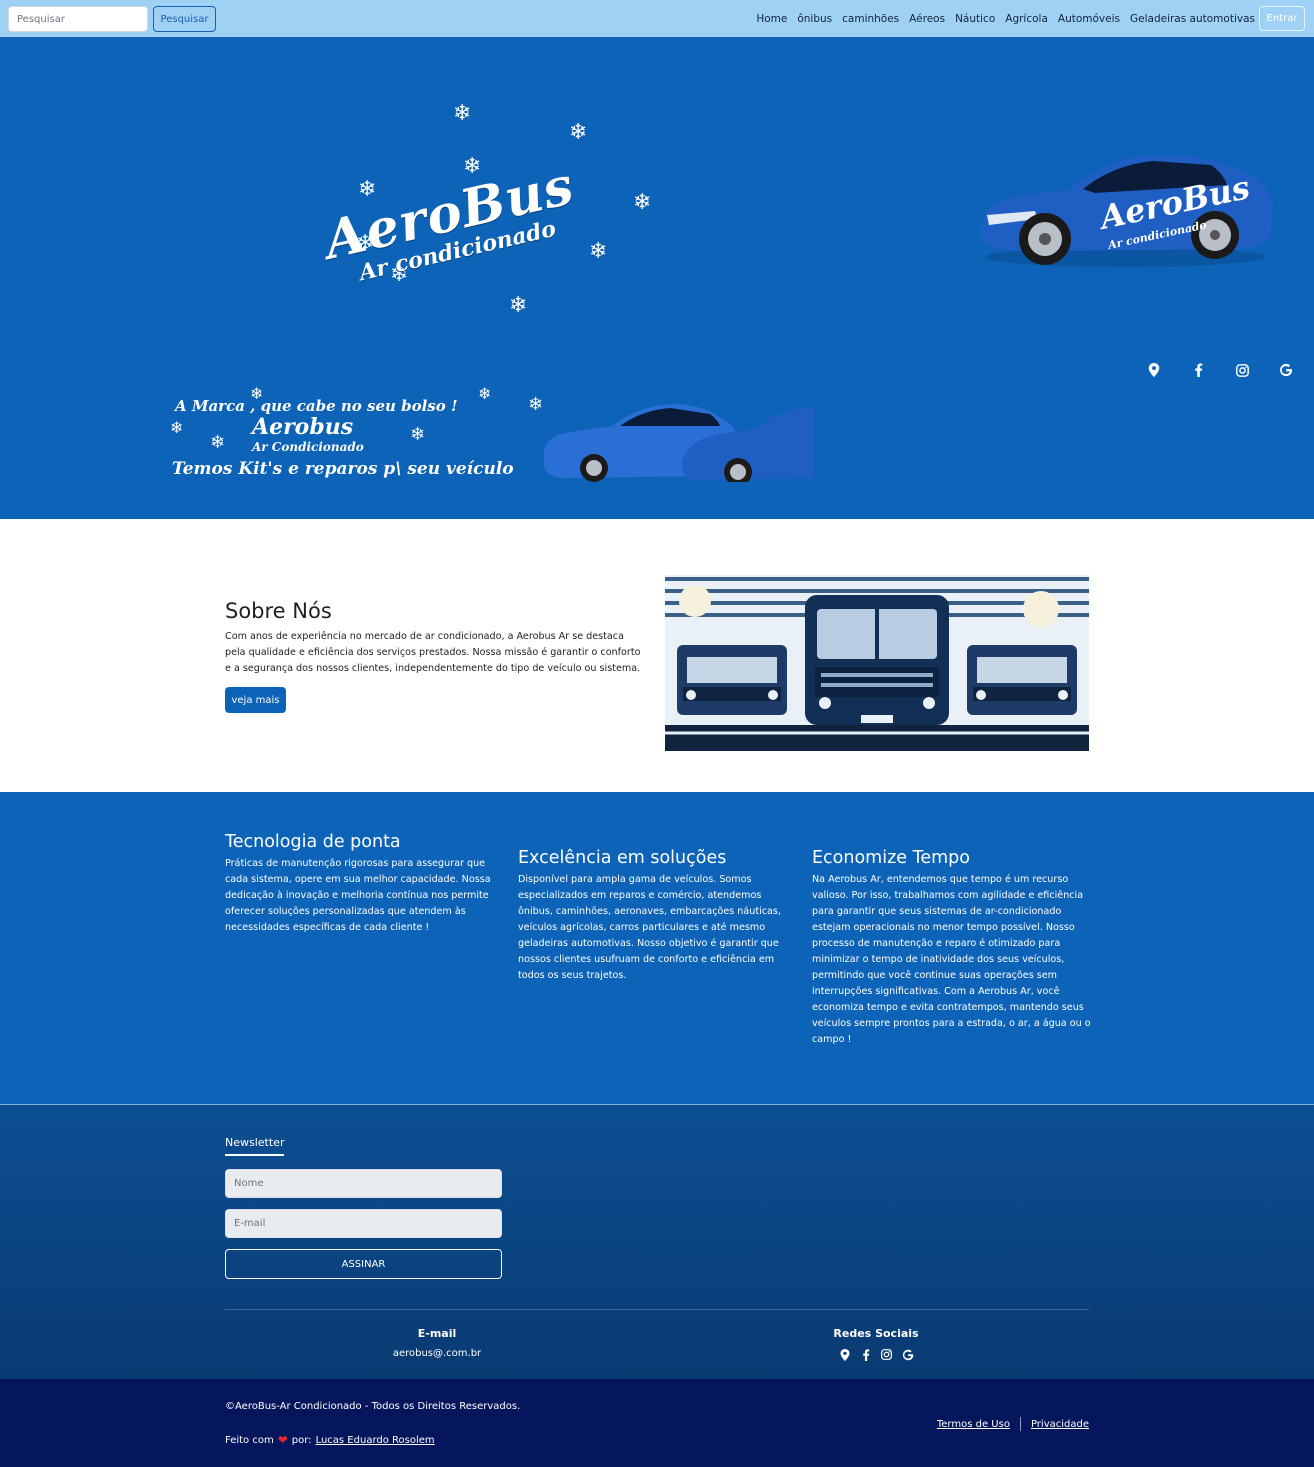 Image resolution: width=1314 pixels, height=1467 pixels. What do you see at coordinates (973, 1424) in the screenshot?
I see `terms-link: Termos de Uso` at bounding box center [973, 1424].